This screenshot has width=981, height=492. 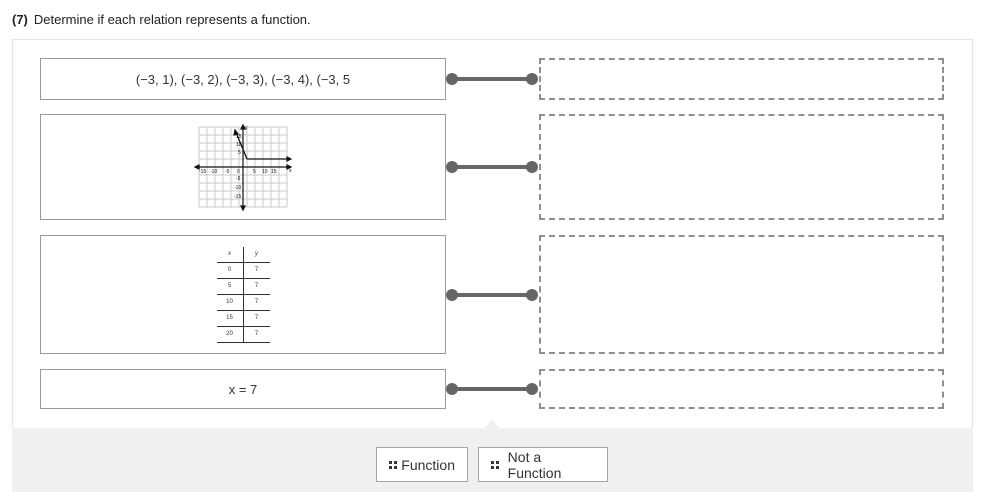 I want to click on y-tick-5: 5, so click(x=239, y=153).